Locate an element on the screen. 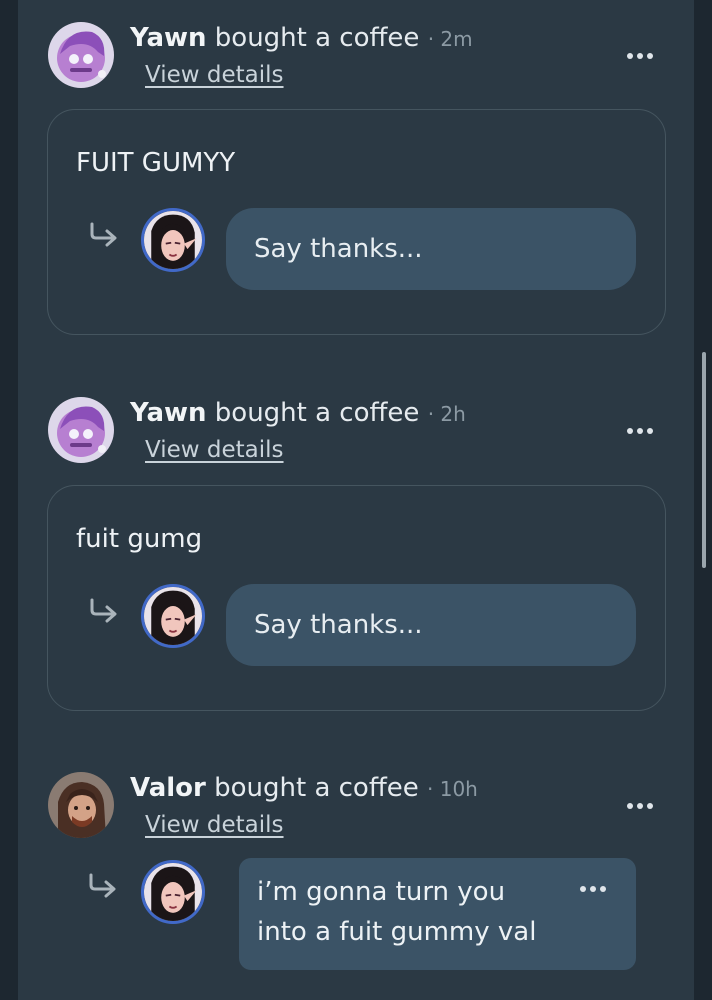 The image size is (712, 1000). post-headline: Valor bought a coffee · 10h is located at coordinates (304, 788).